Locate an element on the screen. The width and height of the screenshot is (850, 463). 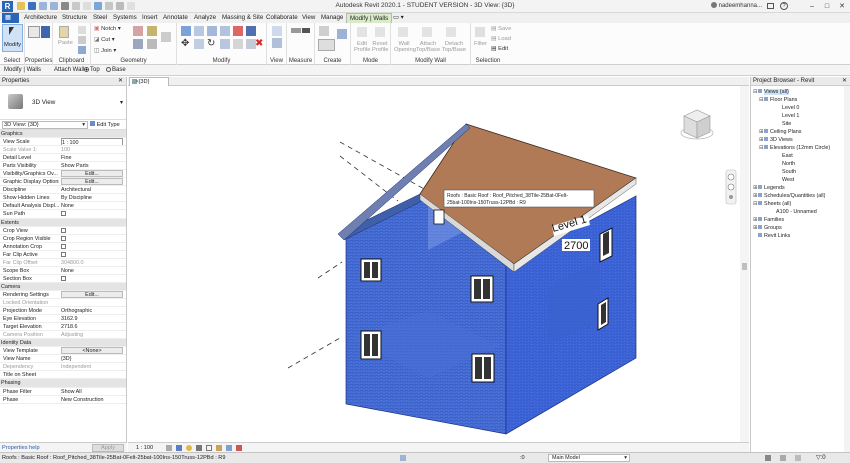
edit-selection-button: ▤ Edit is located at coordinates (499, 49).